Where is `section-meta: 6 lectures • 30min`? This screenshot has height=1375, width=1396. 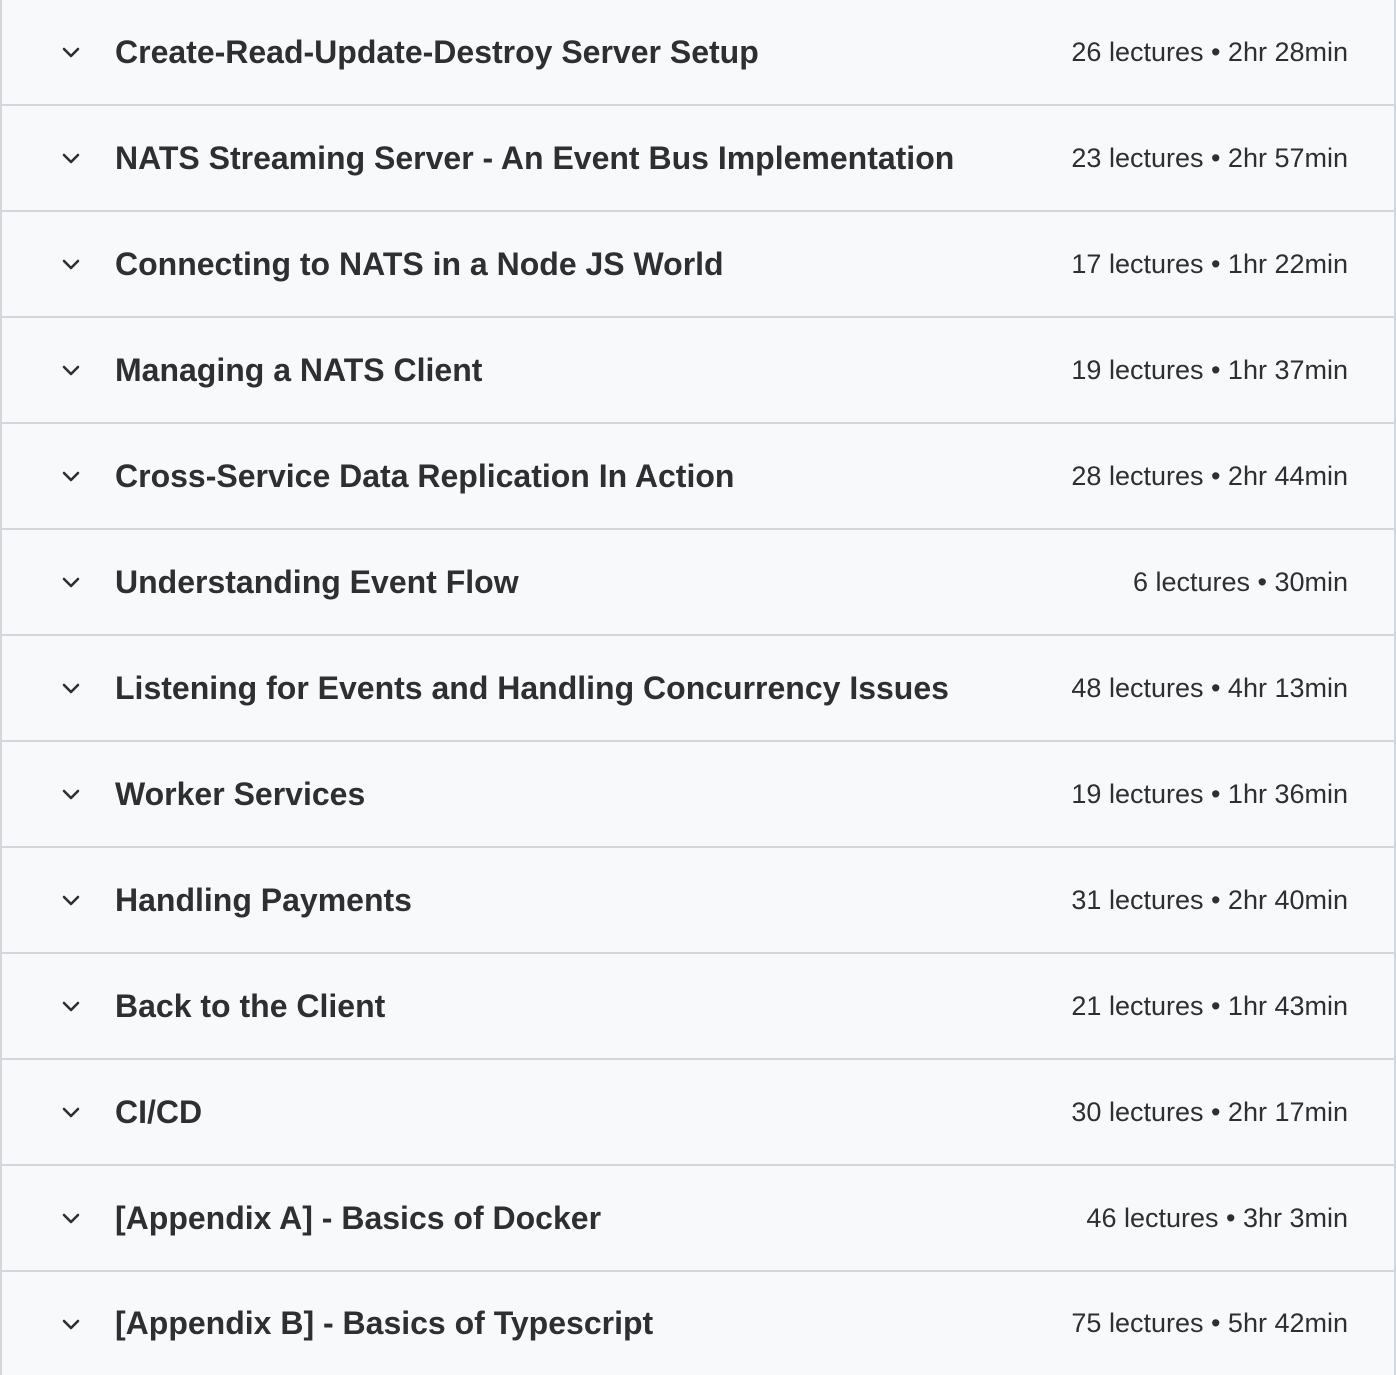
section-meta: 6 lectures • 30min is located at coordinates (1240, 581).